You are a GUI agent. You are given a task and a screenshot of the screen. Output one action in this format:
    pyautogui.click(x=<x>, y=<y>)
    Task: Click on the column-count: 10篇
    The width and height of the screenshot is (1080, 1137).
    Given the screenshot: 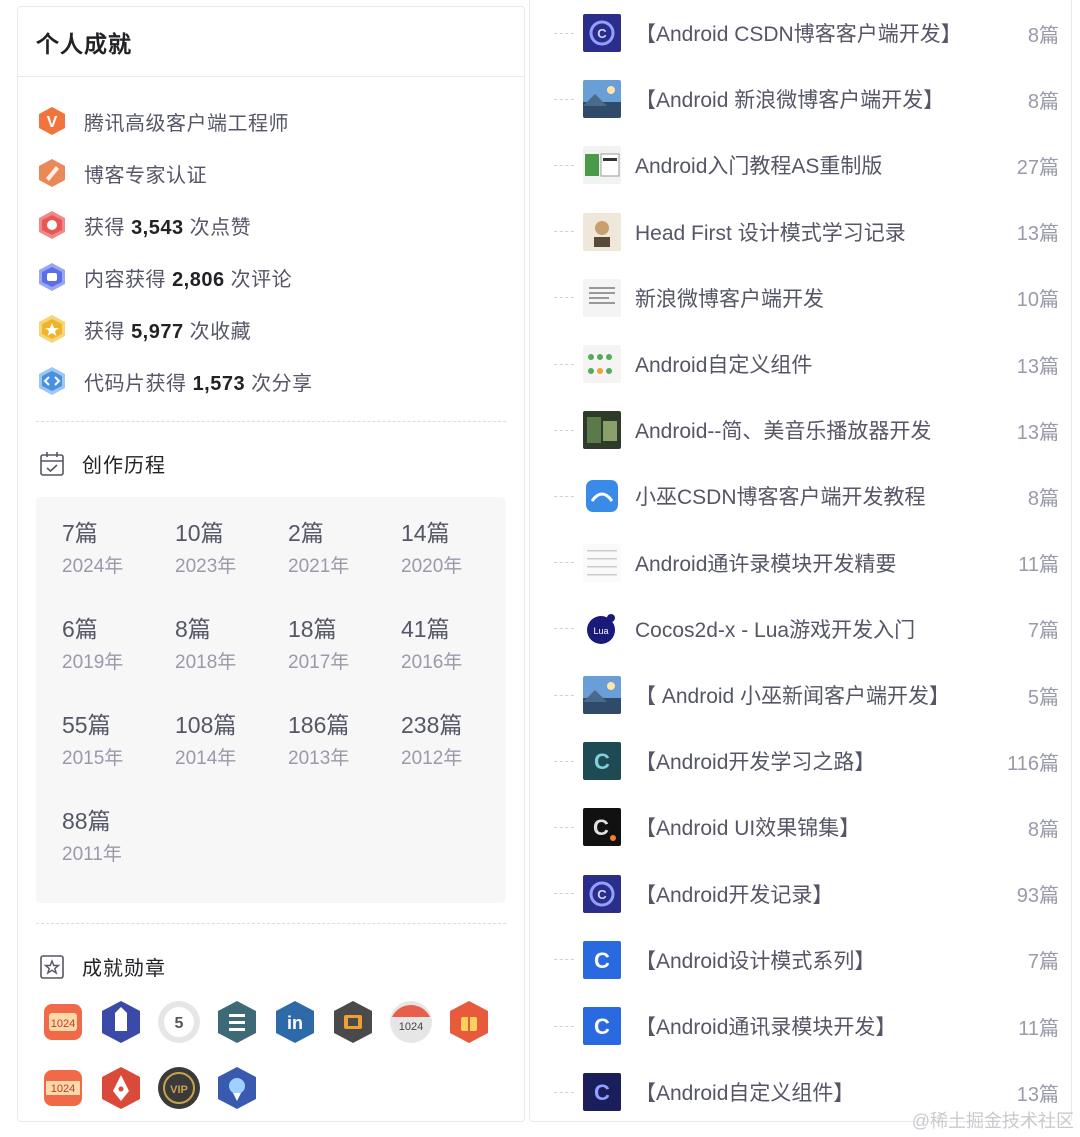 What is the action you would take?
    pyautogui.click(x=1037, y=300)
    